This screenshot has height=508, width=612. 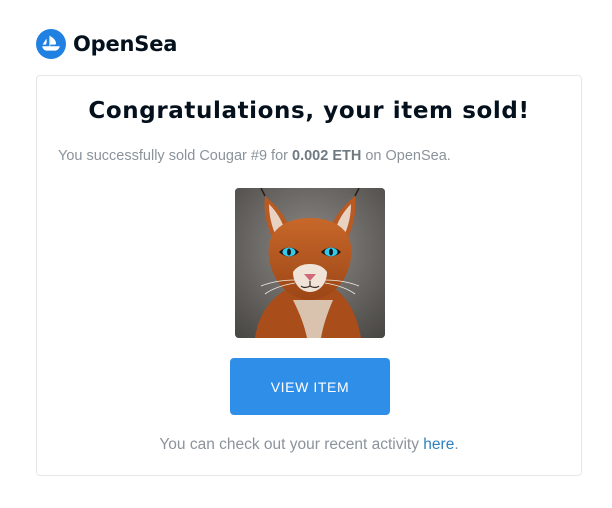 I want to click on view-item-button: VIEW ITEM, so click(x=310, y=386).